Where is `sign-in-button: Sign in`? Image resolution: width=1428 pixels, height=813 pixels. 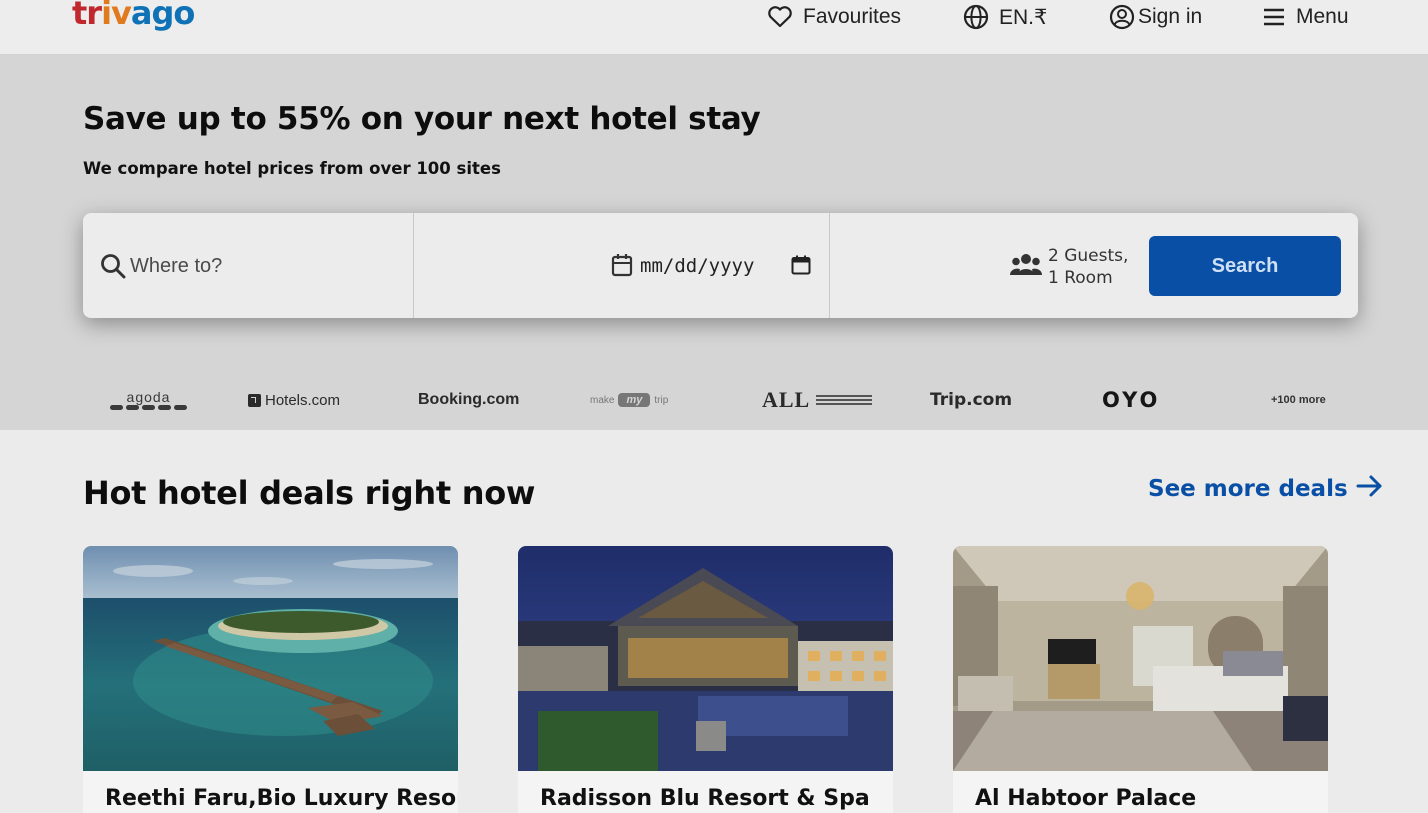 sign-in-button: Sign in is located at coordinates (1155, 17).